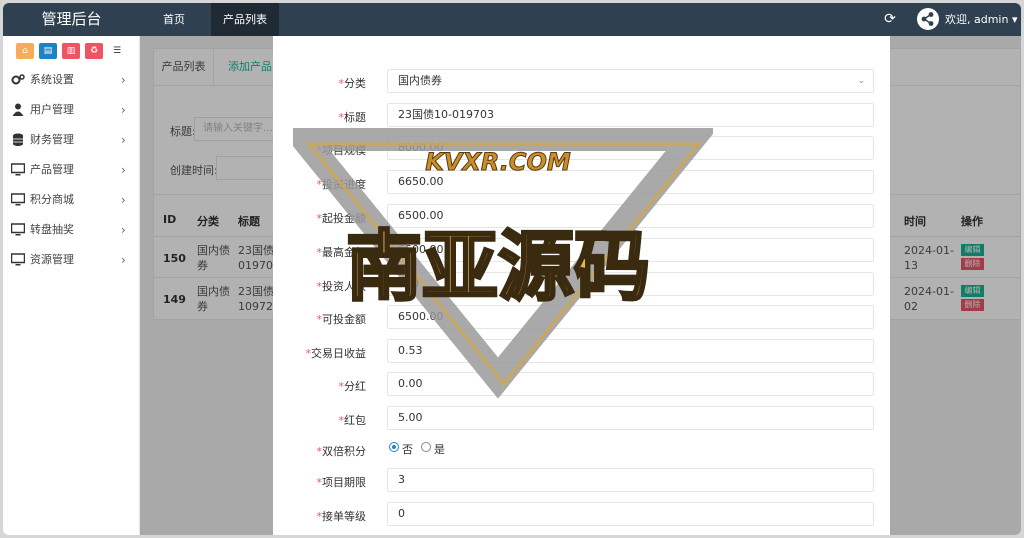 This screenshot has height=538, width=1024. I want to click on red-packet-field: 5.00, so click(630, 418).